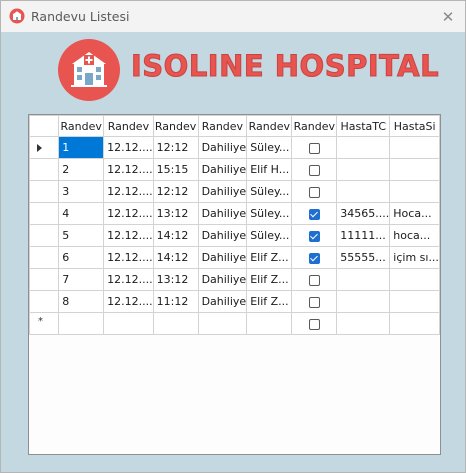  What do you see at coordinates (81, 147) in the screenshot?
I see `table-cell: 1` at bounding box center [81, 147].